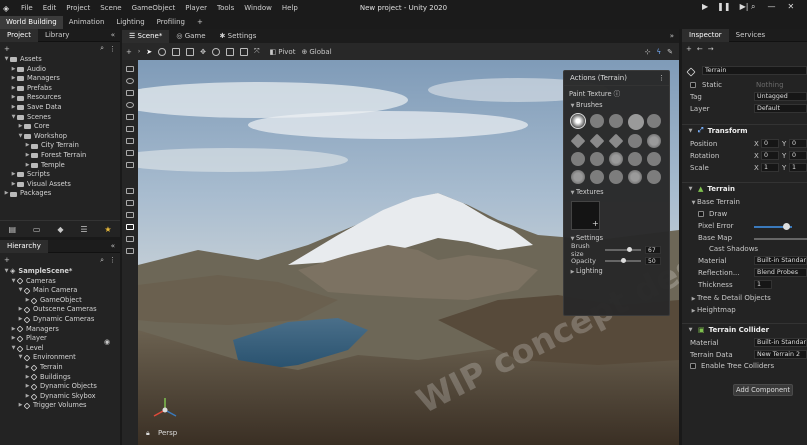  I want to click on snap-icon: ⊹, so click(648, 52).